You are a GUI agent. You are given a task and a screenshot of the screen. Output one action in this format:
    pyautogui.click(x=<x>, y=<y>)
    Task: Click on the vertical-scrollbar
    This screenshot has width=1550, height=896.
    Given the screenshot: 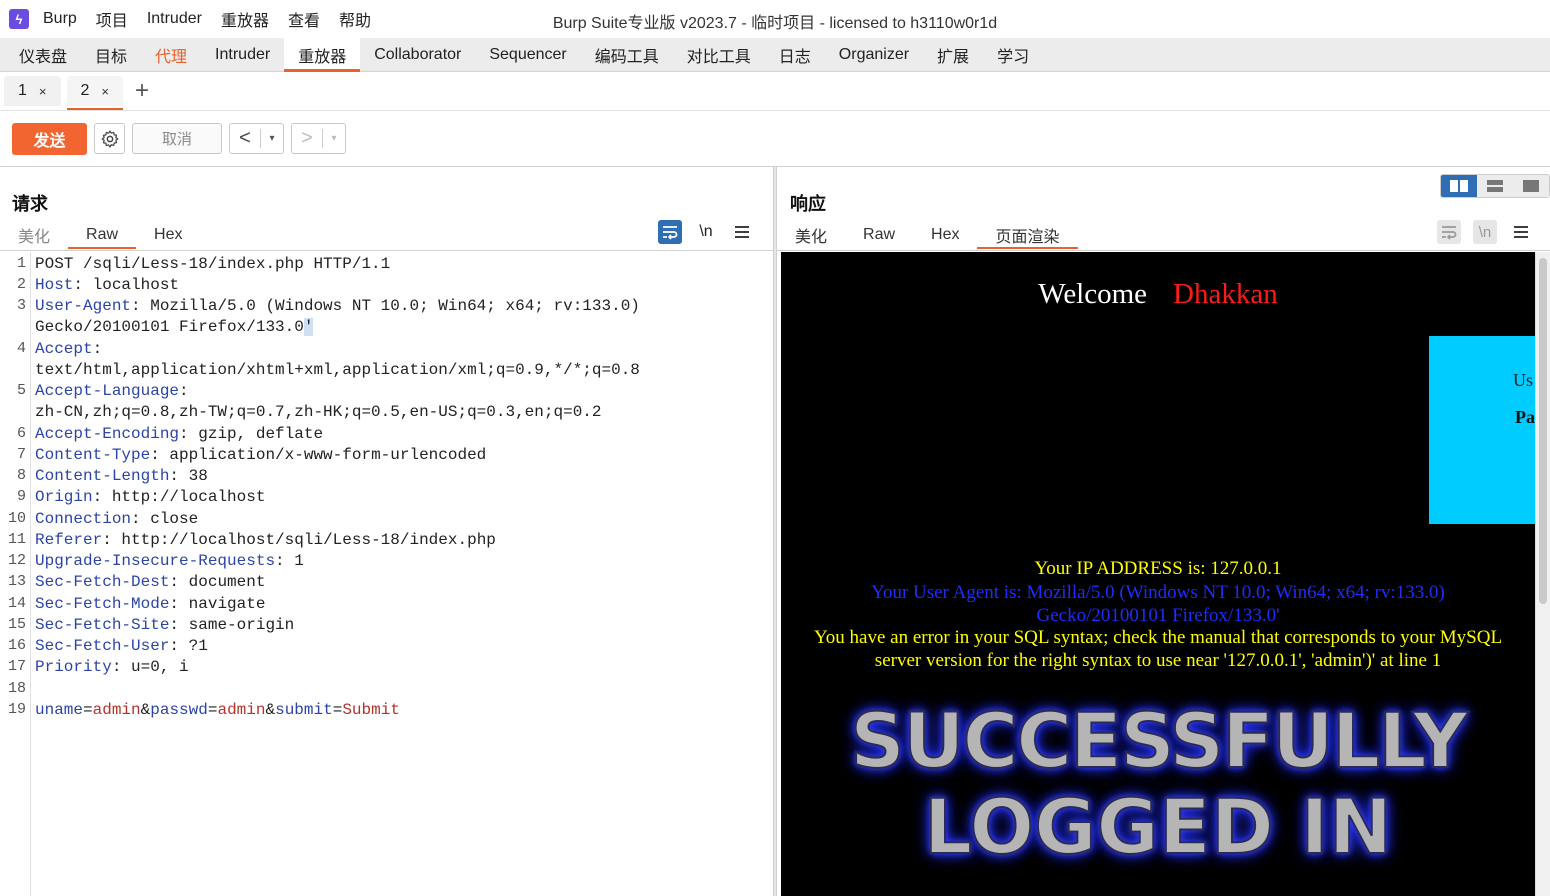 What is the action you would take?
    pyautogui.click(x=1542, y=574)
    